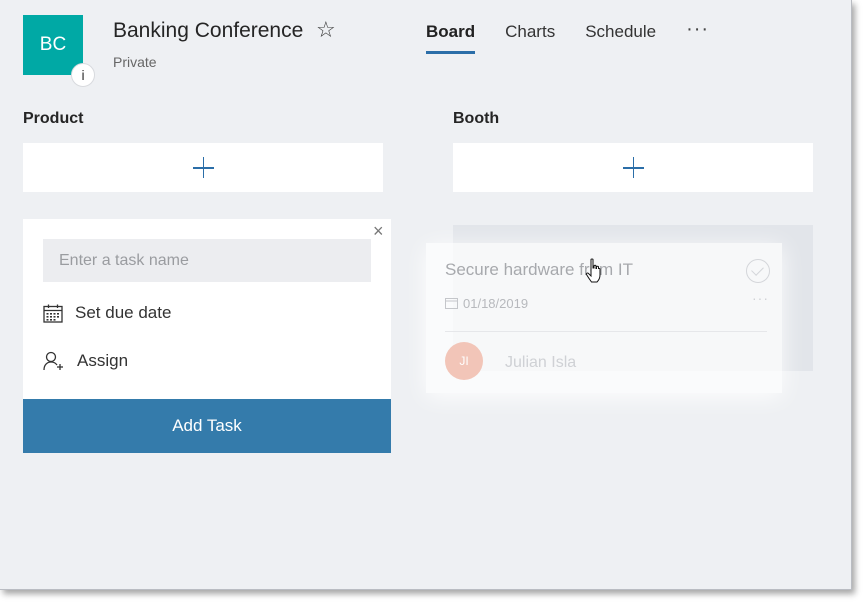  Describe the element at coordinates (103, 360) in the screenshot. I see `assign-label: Assign` at that location.